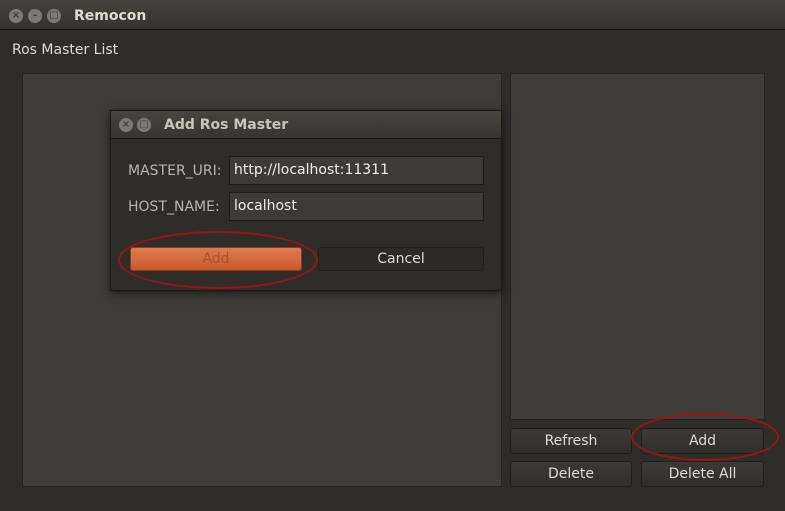 The width and height of the screenshot is (785, 511). I want to click on host-name-input: localhost, so click(356, 206).